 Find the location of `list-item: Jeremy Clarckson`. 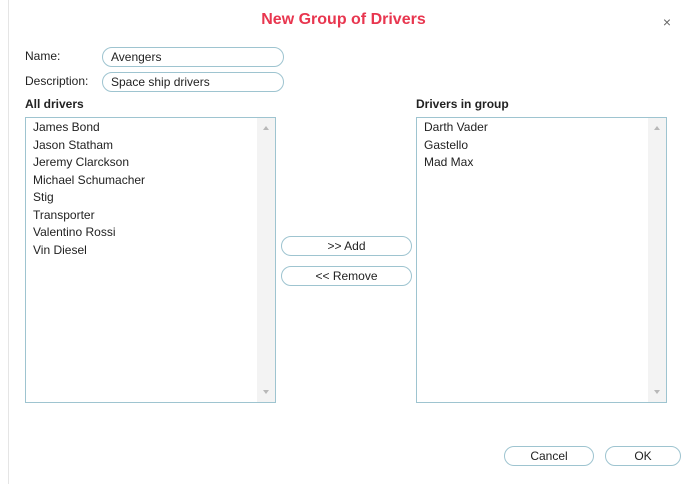

list-item: Jeremy Clarckson is located at coordinates (144, 163).